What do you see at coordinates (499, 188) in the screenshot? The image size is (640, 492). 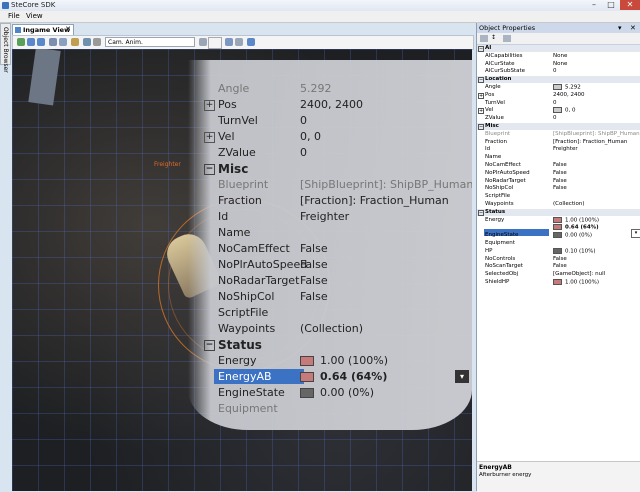 I see `property-name: NoShipCol` at bounding box center [499, 188].